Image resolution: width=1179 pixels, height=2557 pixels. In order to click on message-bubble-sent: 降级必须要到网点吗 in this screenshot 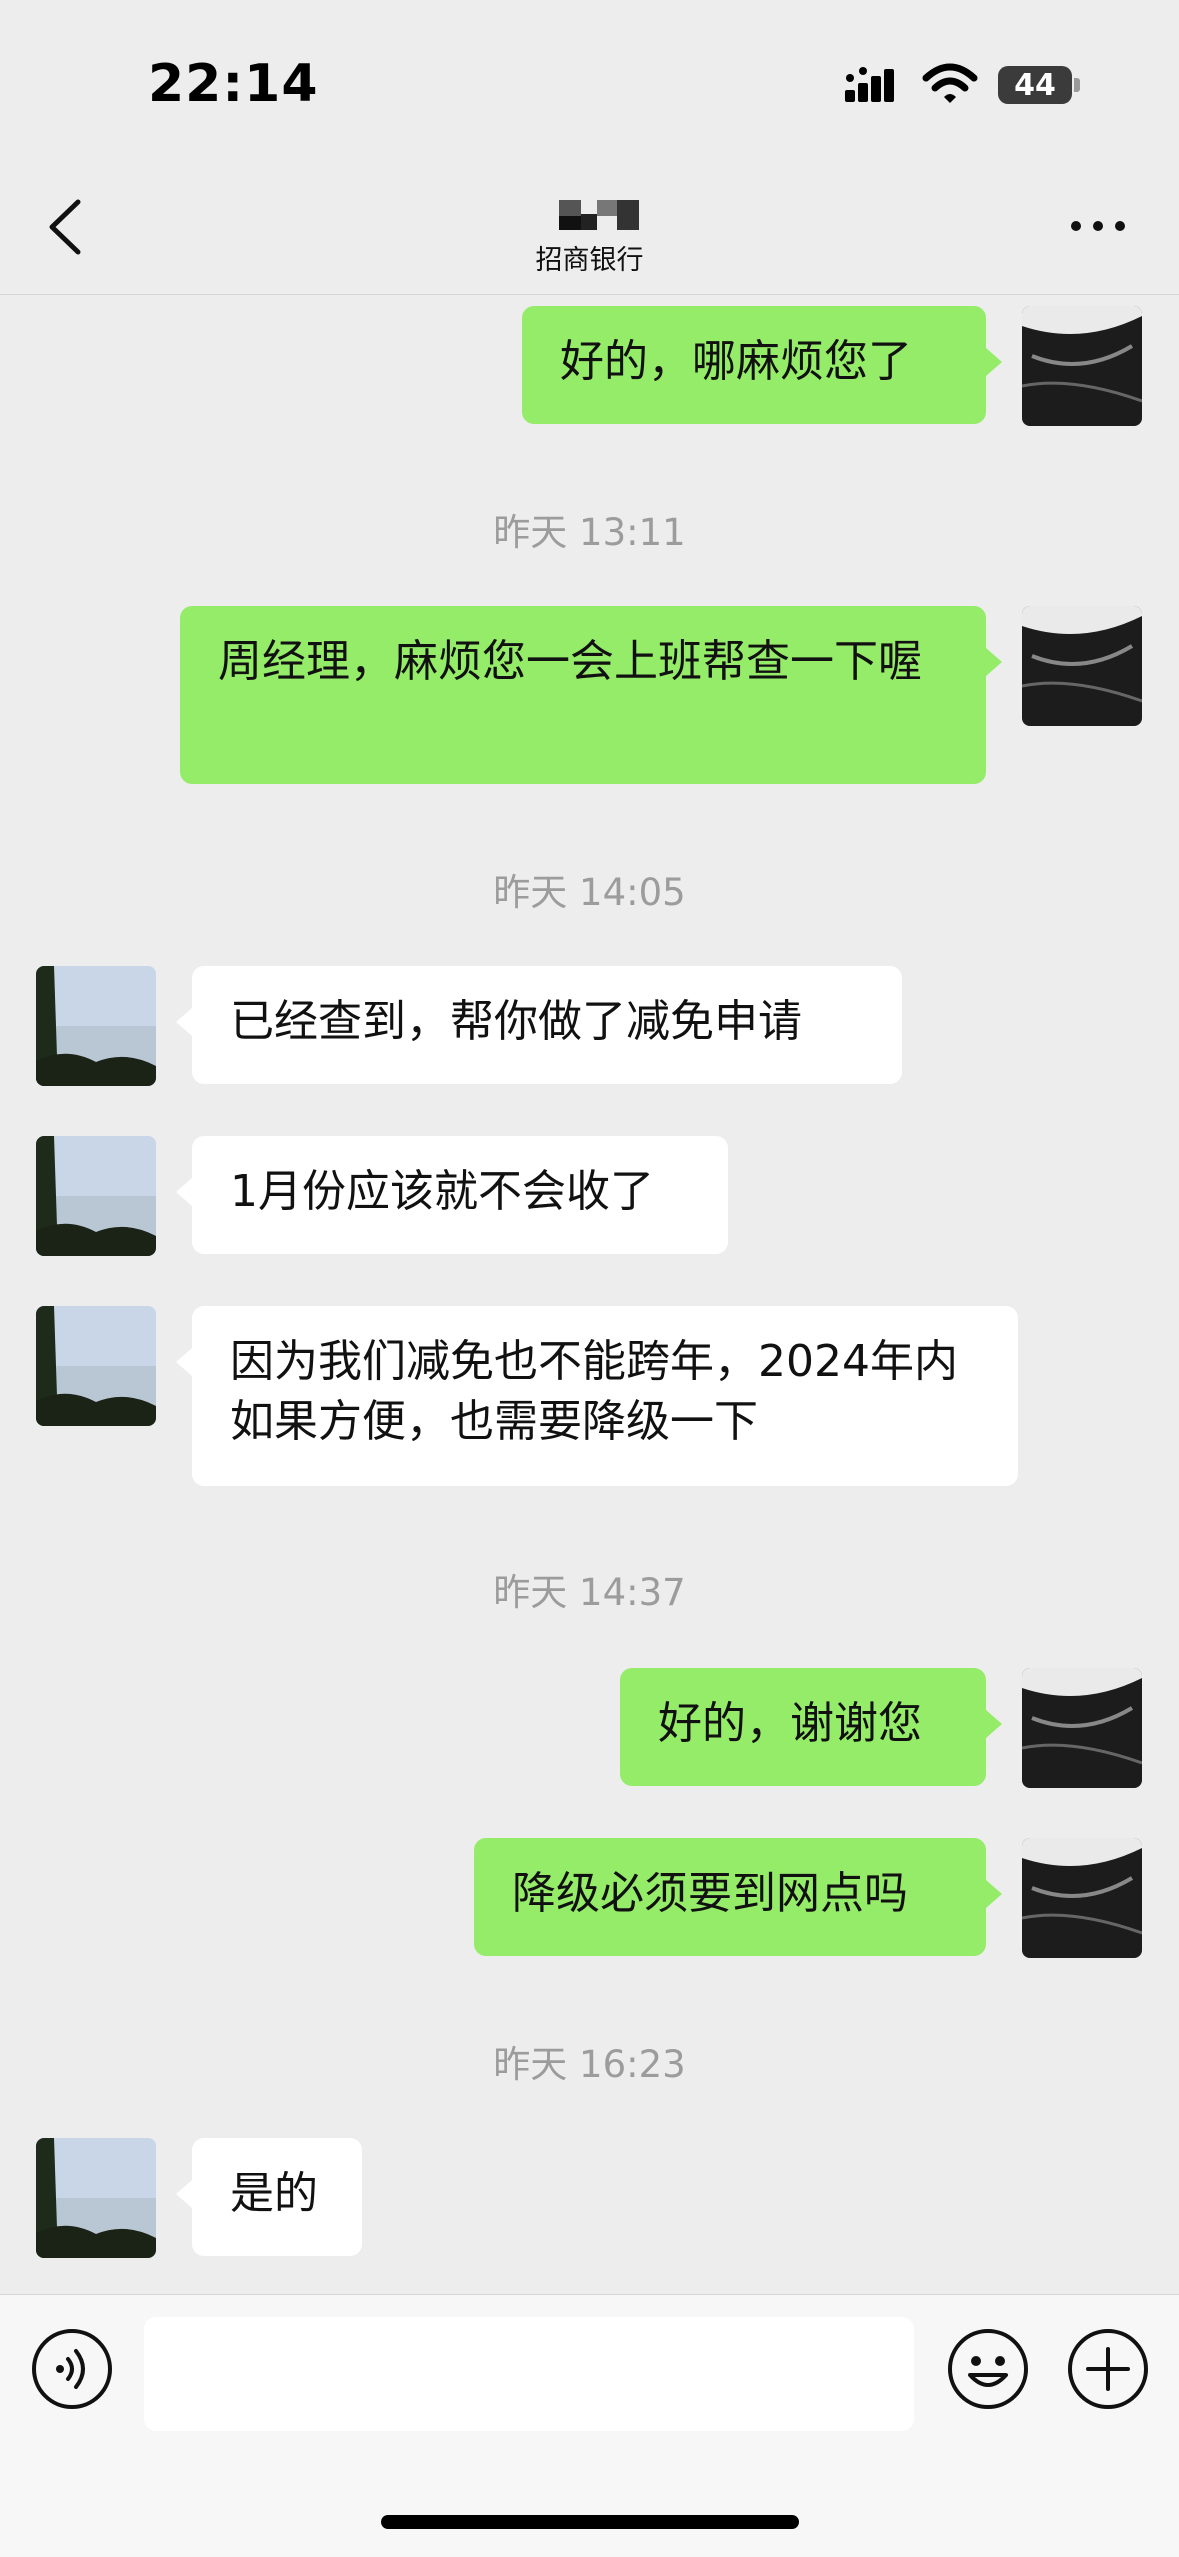, I will do `click(738, 1897)`.